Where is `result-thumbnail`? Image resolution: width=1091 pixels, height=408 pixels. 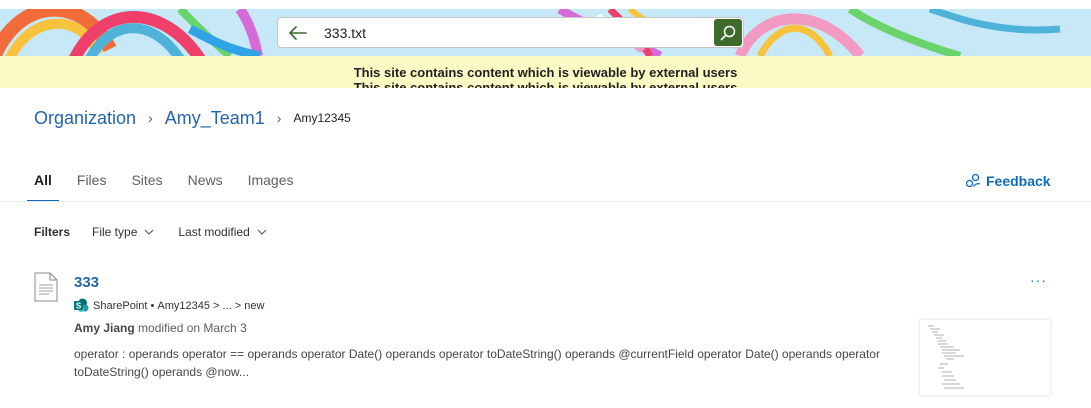
result-thumbnail is located at coordinates (985, 357).